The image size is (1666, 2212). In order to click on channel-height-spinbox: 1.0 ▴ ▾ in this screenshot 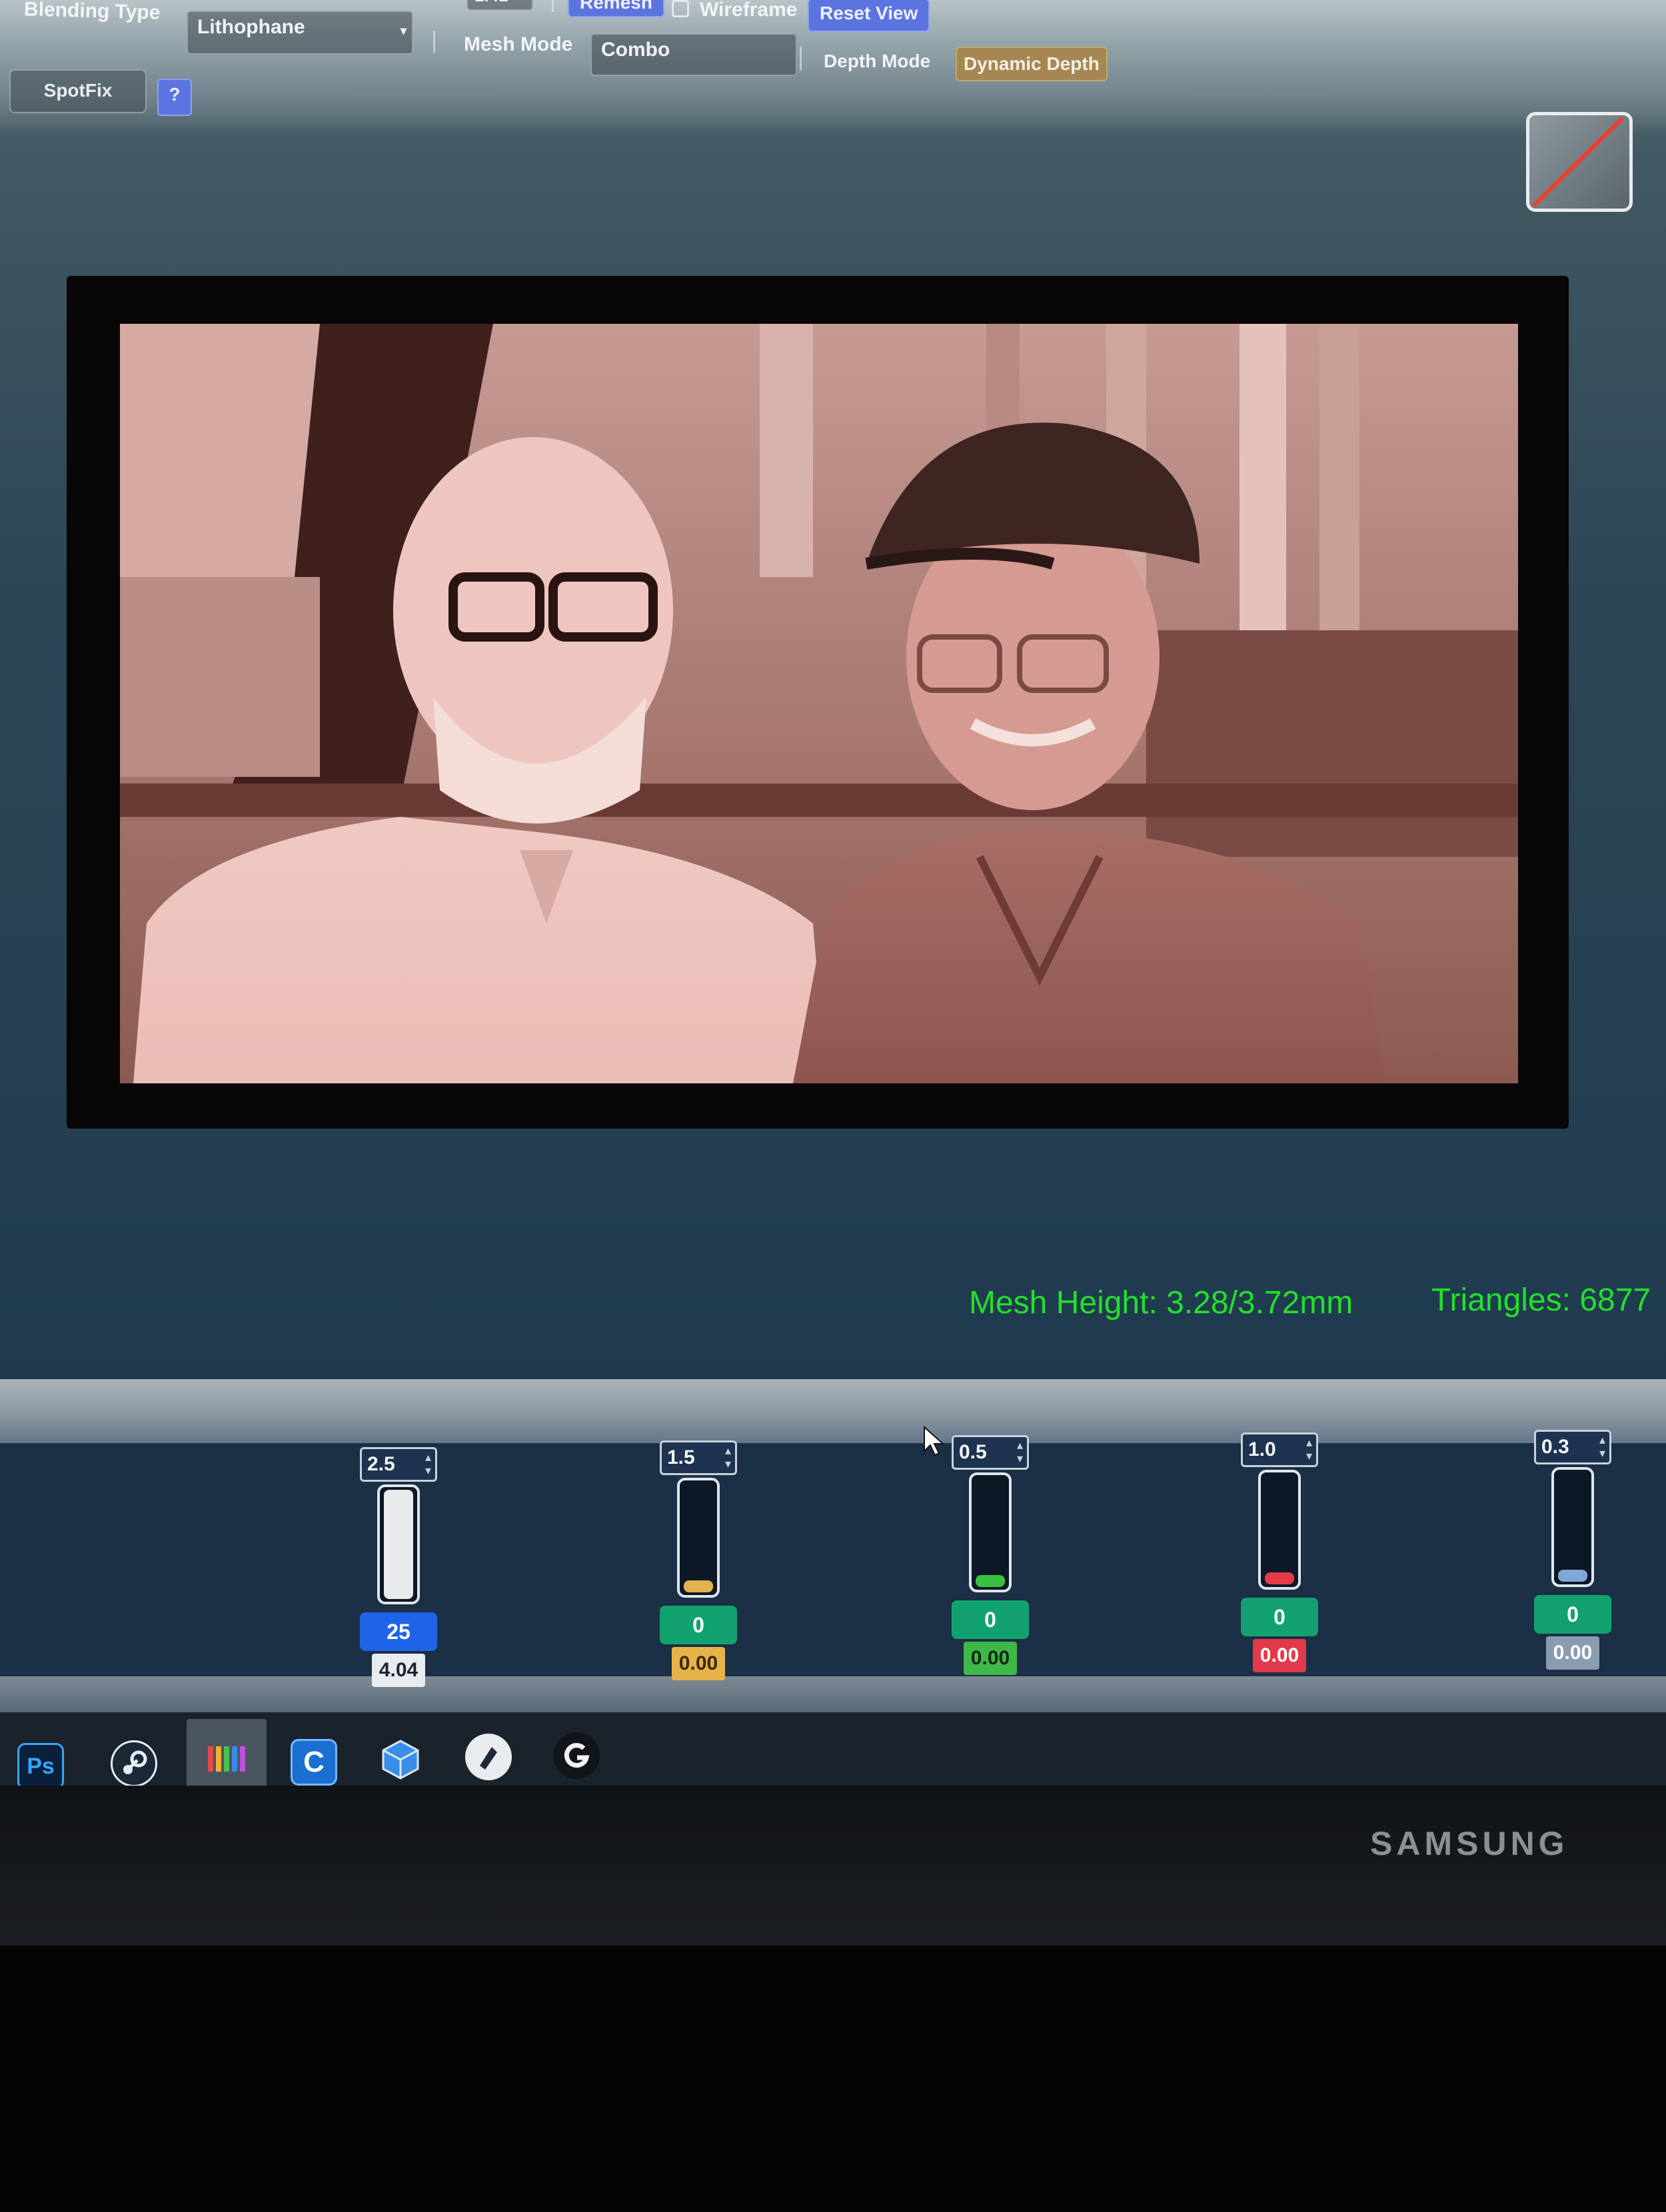, I will do `click(1279, 1449)`.